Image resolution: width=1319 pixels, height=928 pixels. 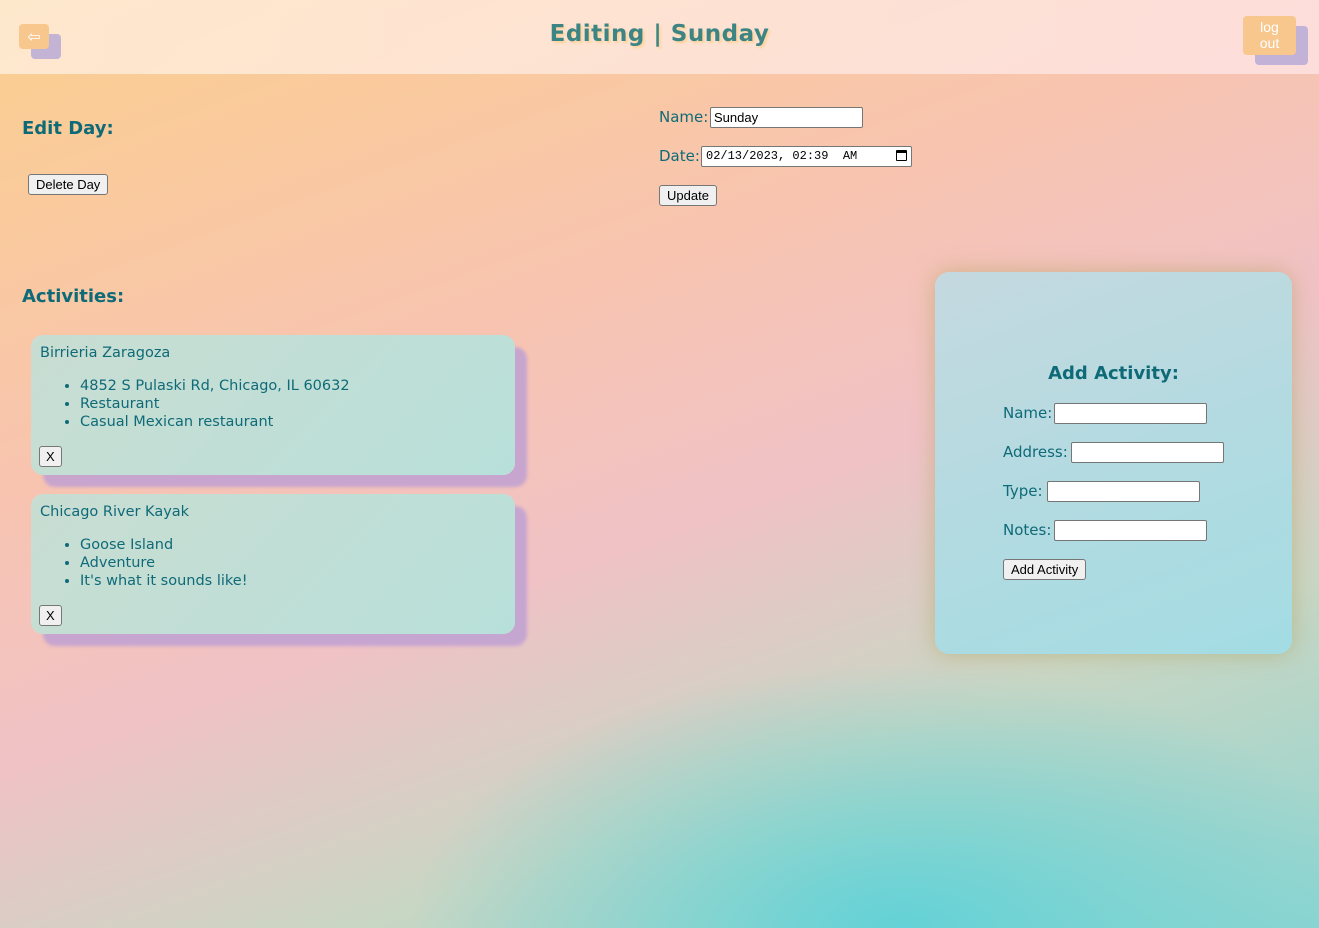 What do you see at coordinates (215, 422) in the screenshot?
I see `activity-notes: Casual Mexican restaurant` at bounding box center [215, 422].